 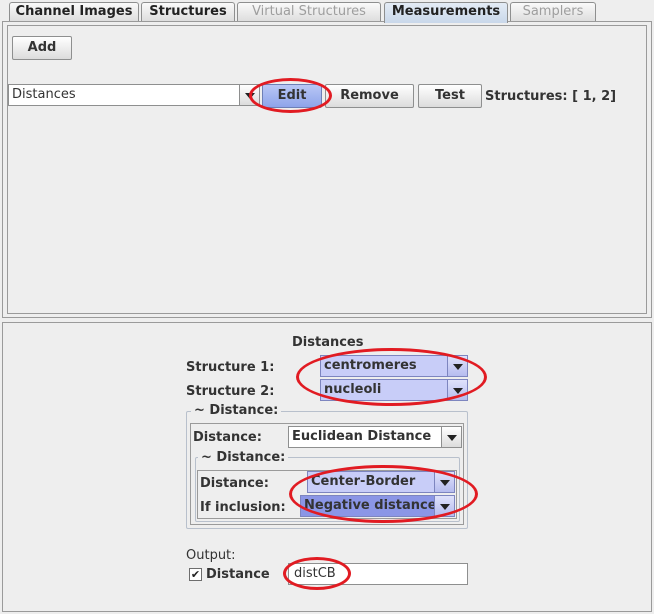 I want to click on distance-value: Euclidean Distance, so click(x=362, y=436).